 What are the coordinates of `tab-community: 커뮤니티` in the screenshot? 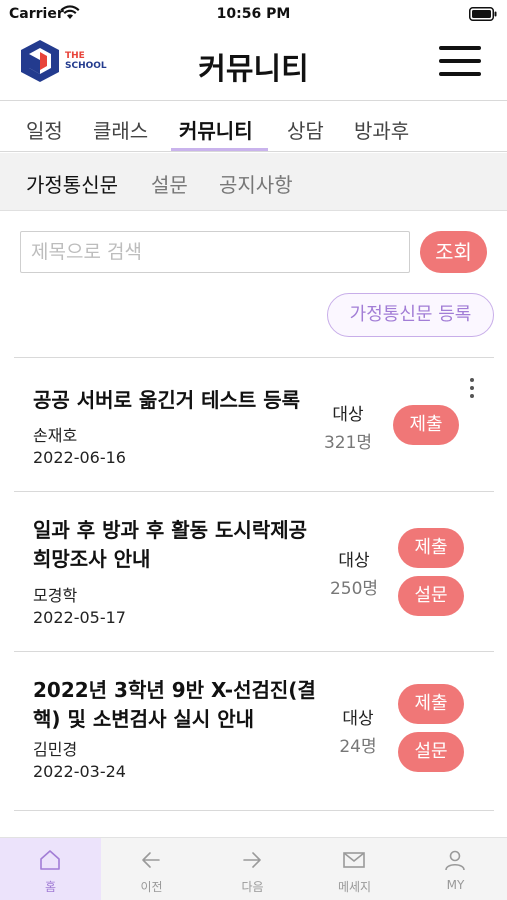 It's located at (219, 133).